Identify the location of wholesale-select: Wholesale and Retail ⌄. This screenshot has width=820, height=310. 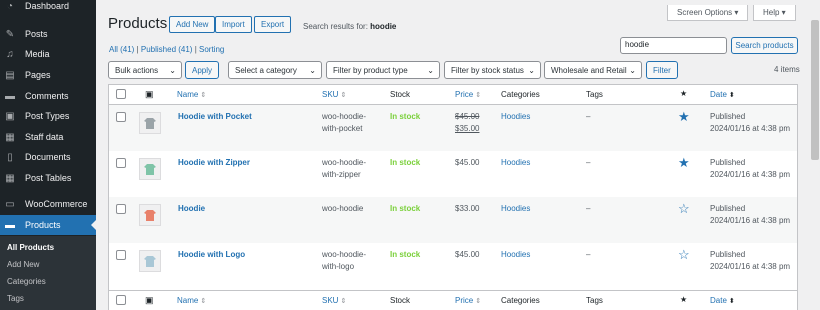
(593, 70).